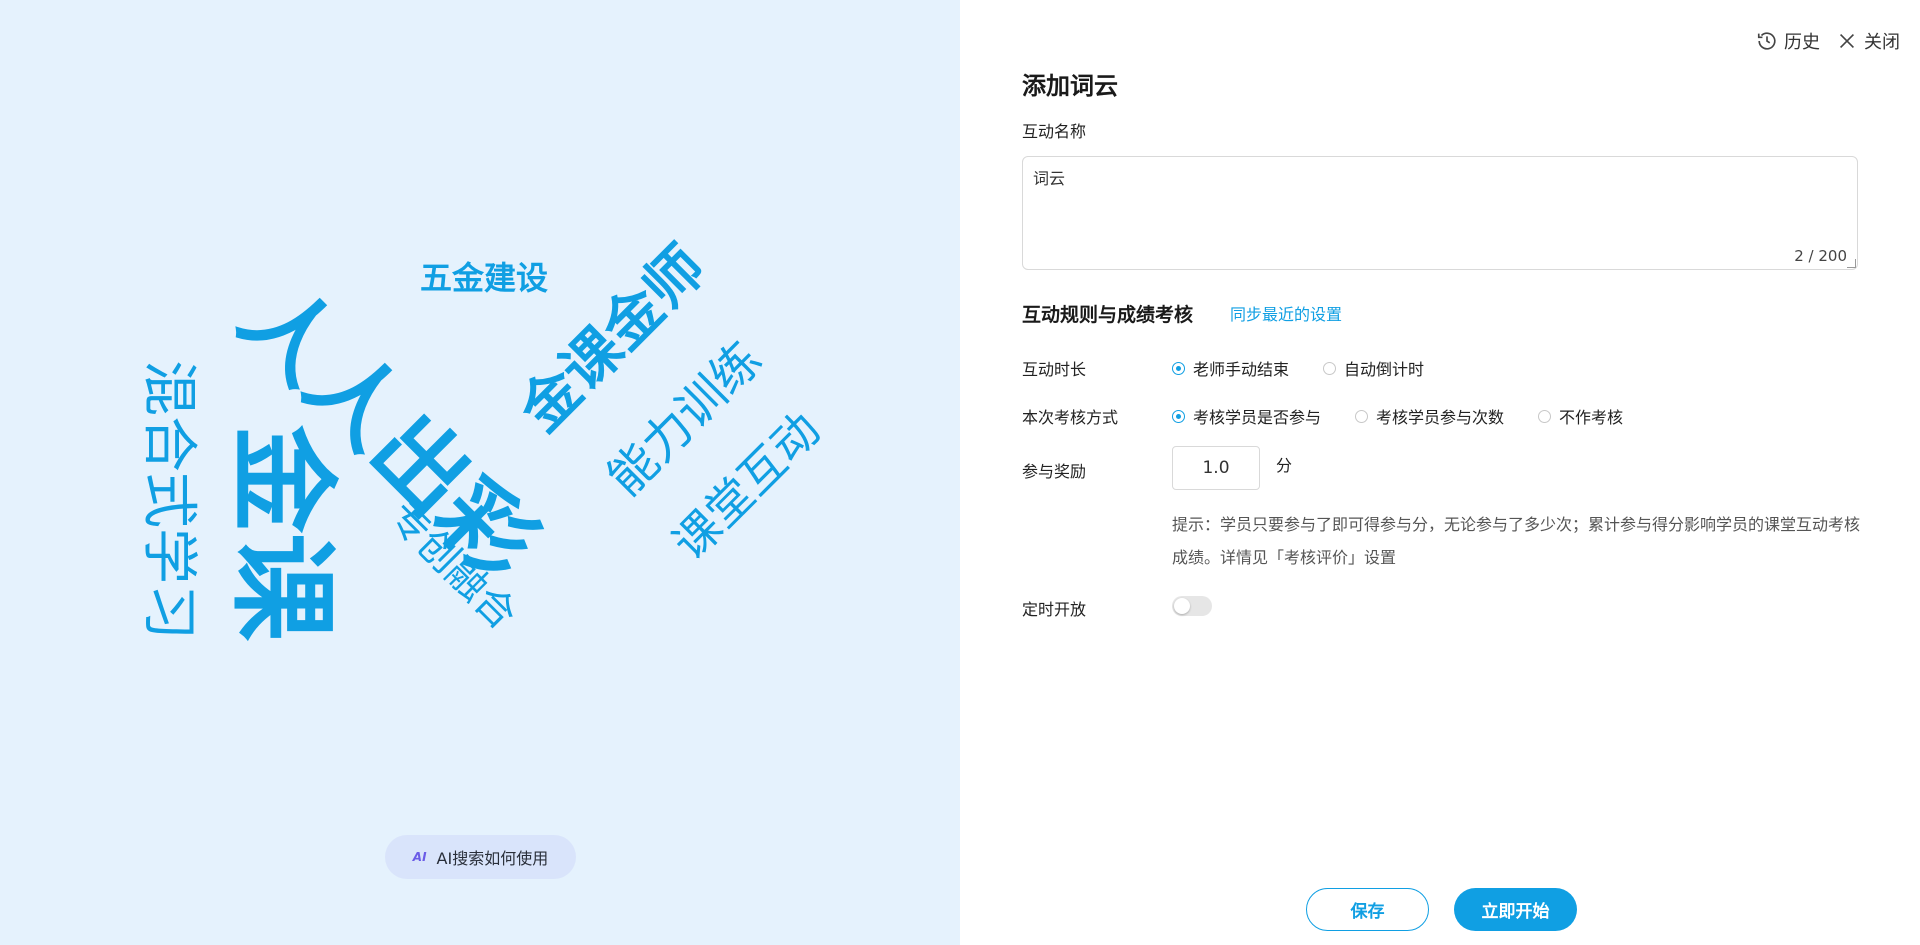  Describe the element at coordinates (1515, 909) in the screenshot. I see `start-now-button: 立即开始` at that location.